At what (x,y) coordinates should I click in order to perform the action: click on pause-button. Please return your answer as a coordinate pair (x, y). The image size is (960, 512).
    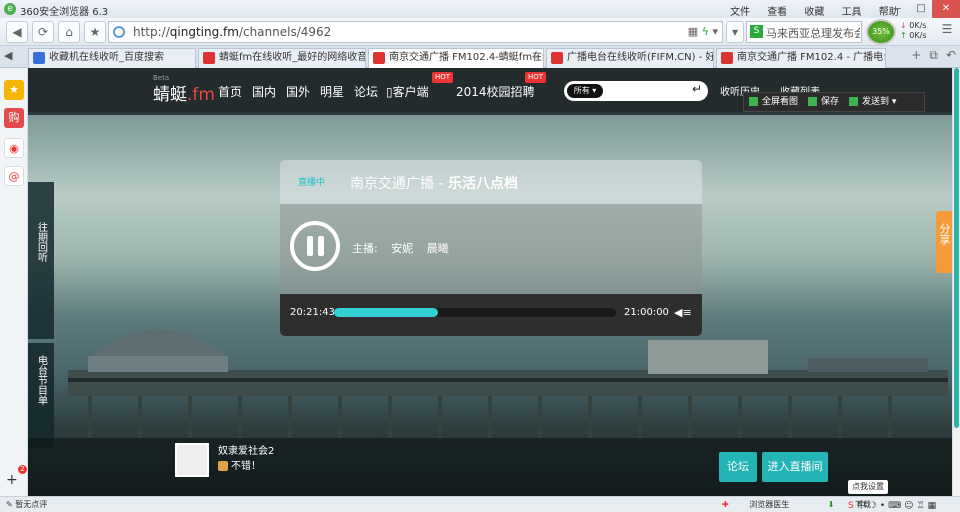
    Looking at the image, I should click on (315, 246).